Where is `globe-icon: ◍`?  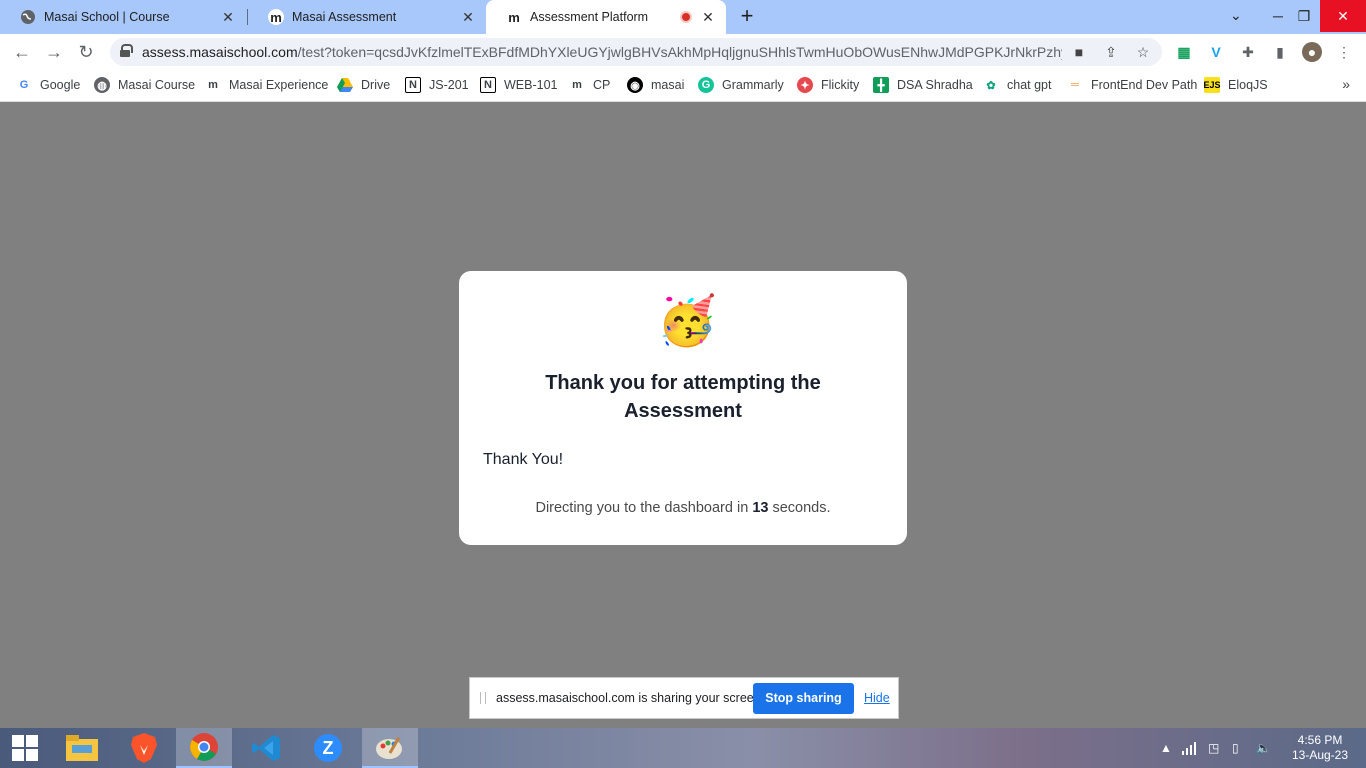
globe-icon: ◍ is located at coordinates (102, 85).